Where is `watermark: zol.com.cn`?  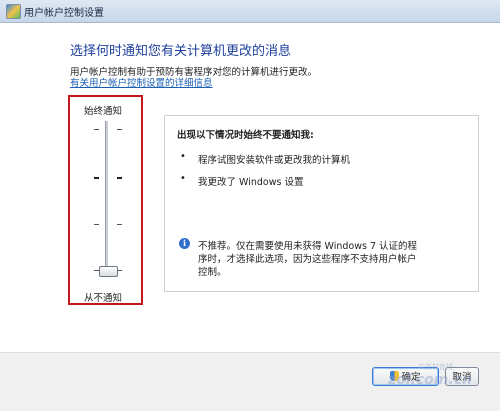
watermark: zol.com.cn is located at coordinates (430, 380).